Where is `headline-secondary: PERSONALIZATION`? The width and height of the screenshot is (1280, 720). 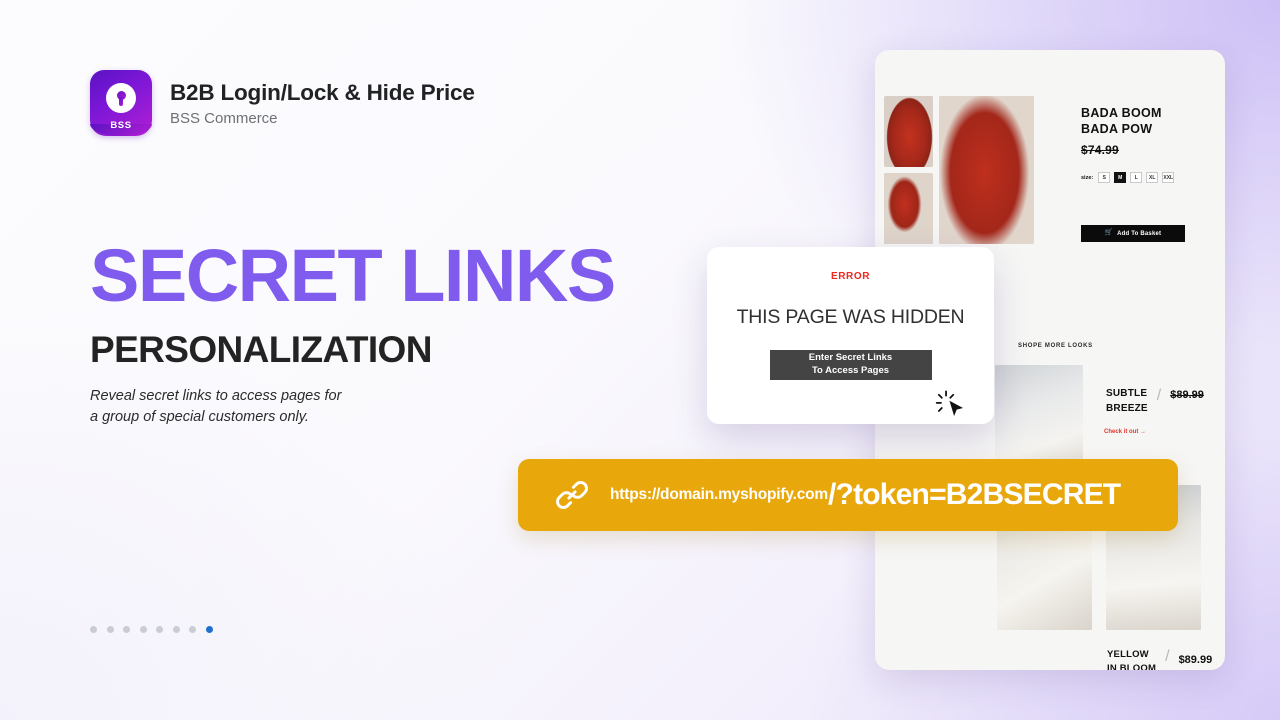
headline-secondary: PERSONALIZATION is located at coordinates (261, 350).